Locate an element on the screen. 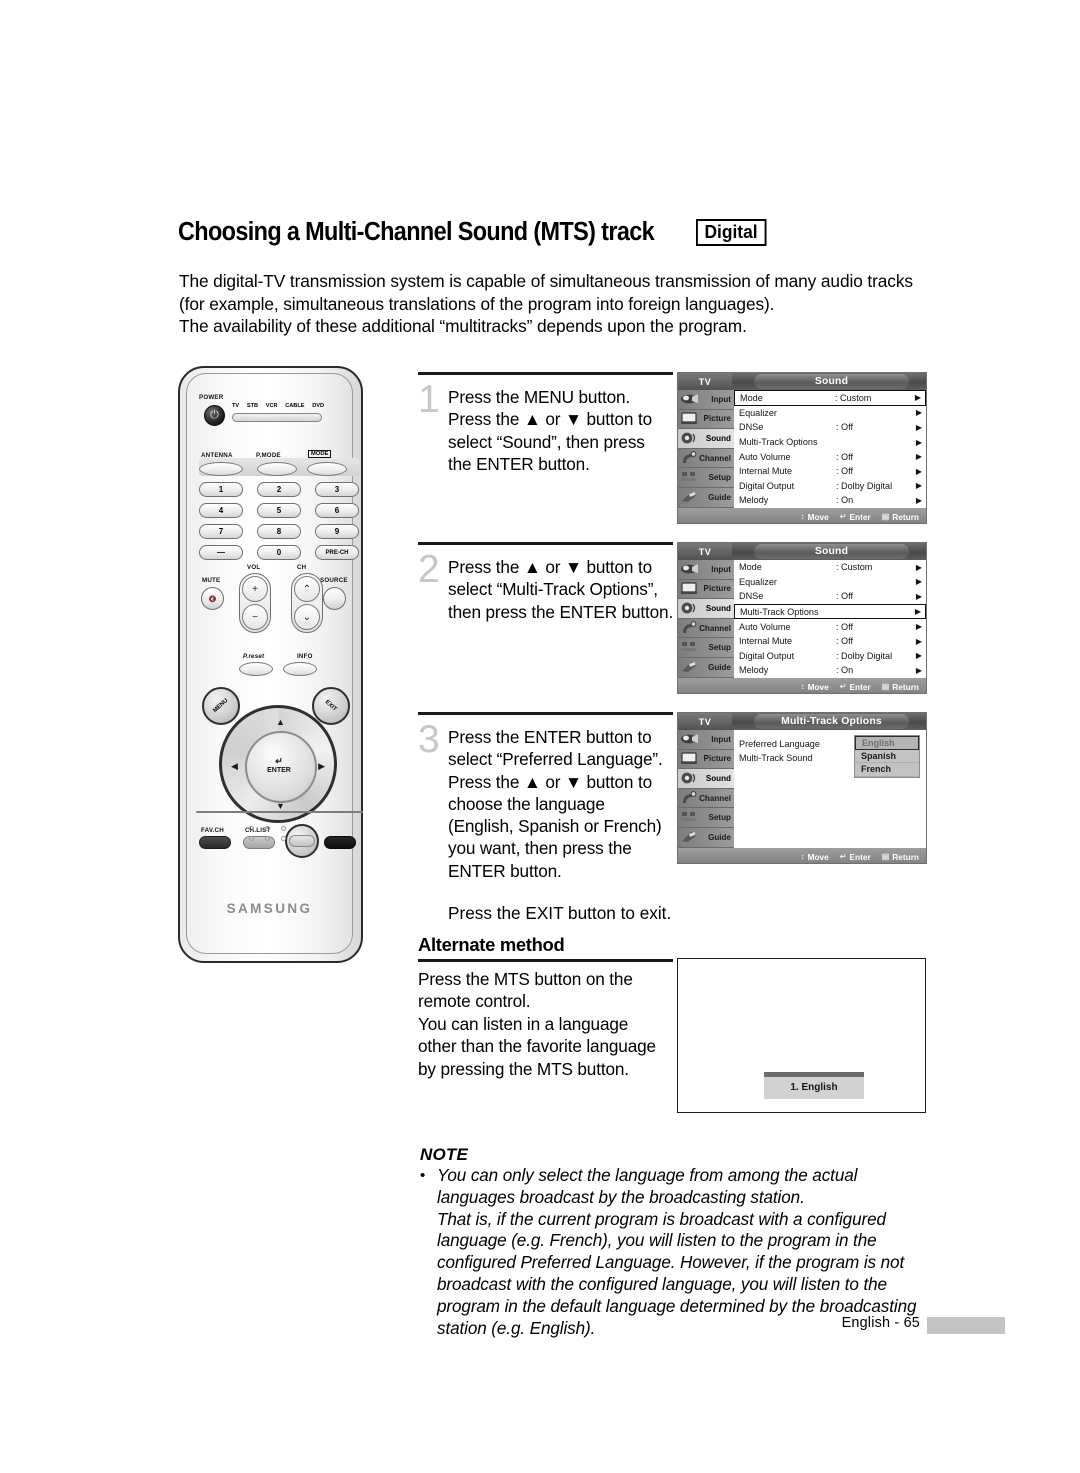 The width and height of the screenshot is (1080, 1473). hint-label: Enter is located at coordinates (860, 516).